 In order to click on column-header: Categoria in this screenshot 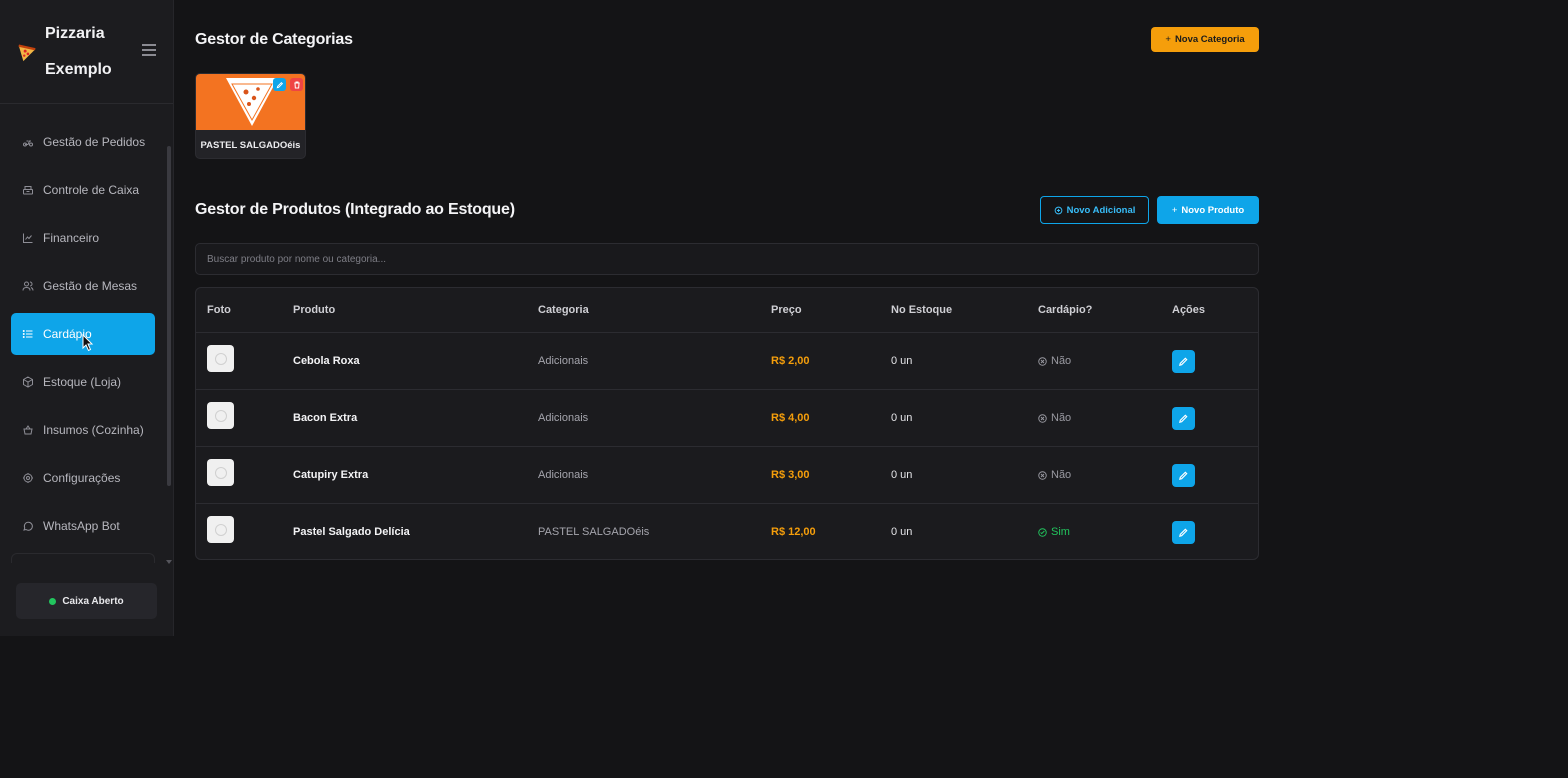, I will do `click(563, 310)`.